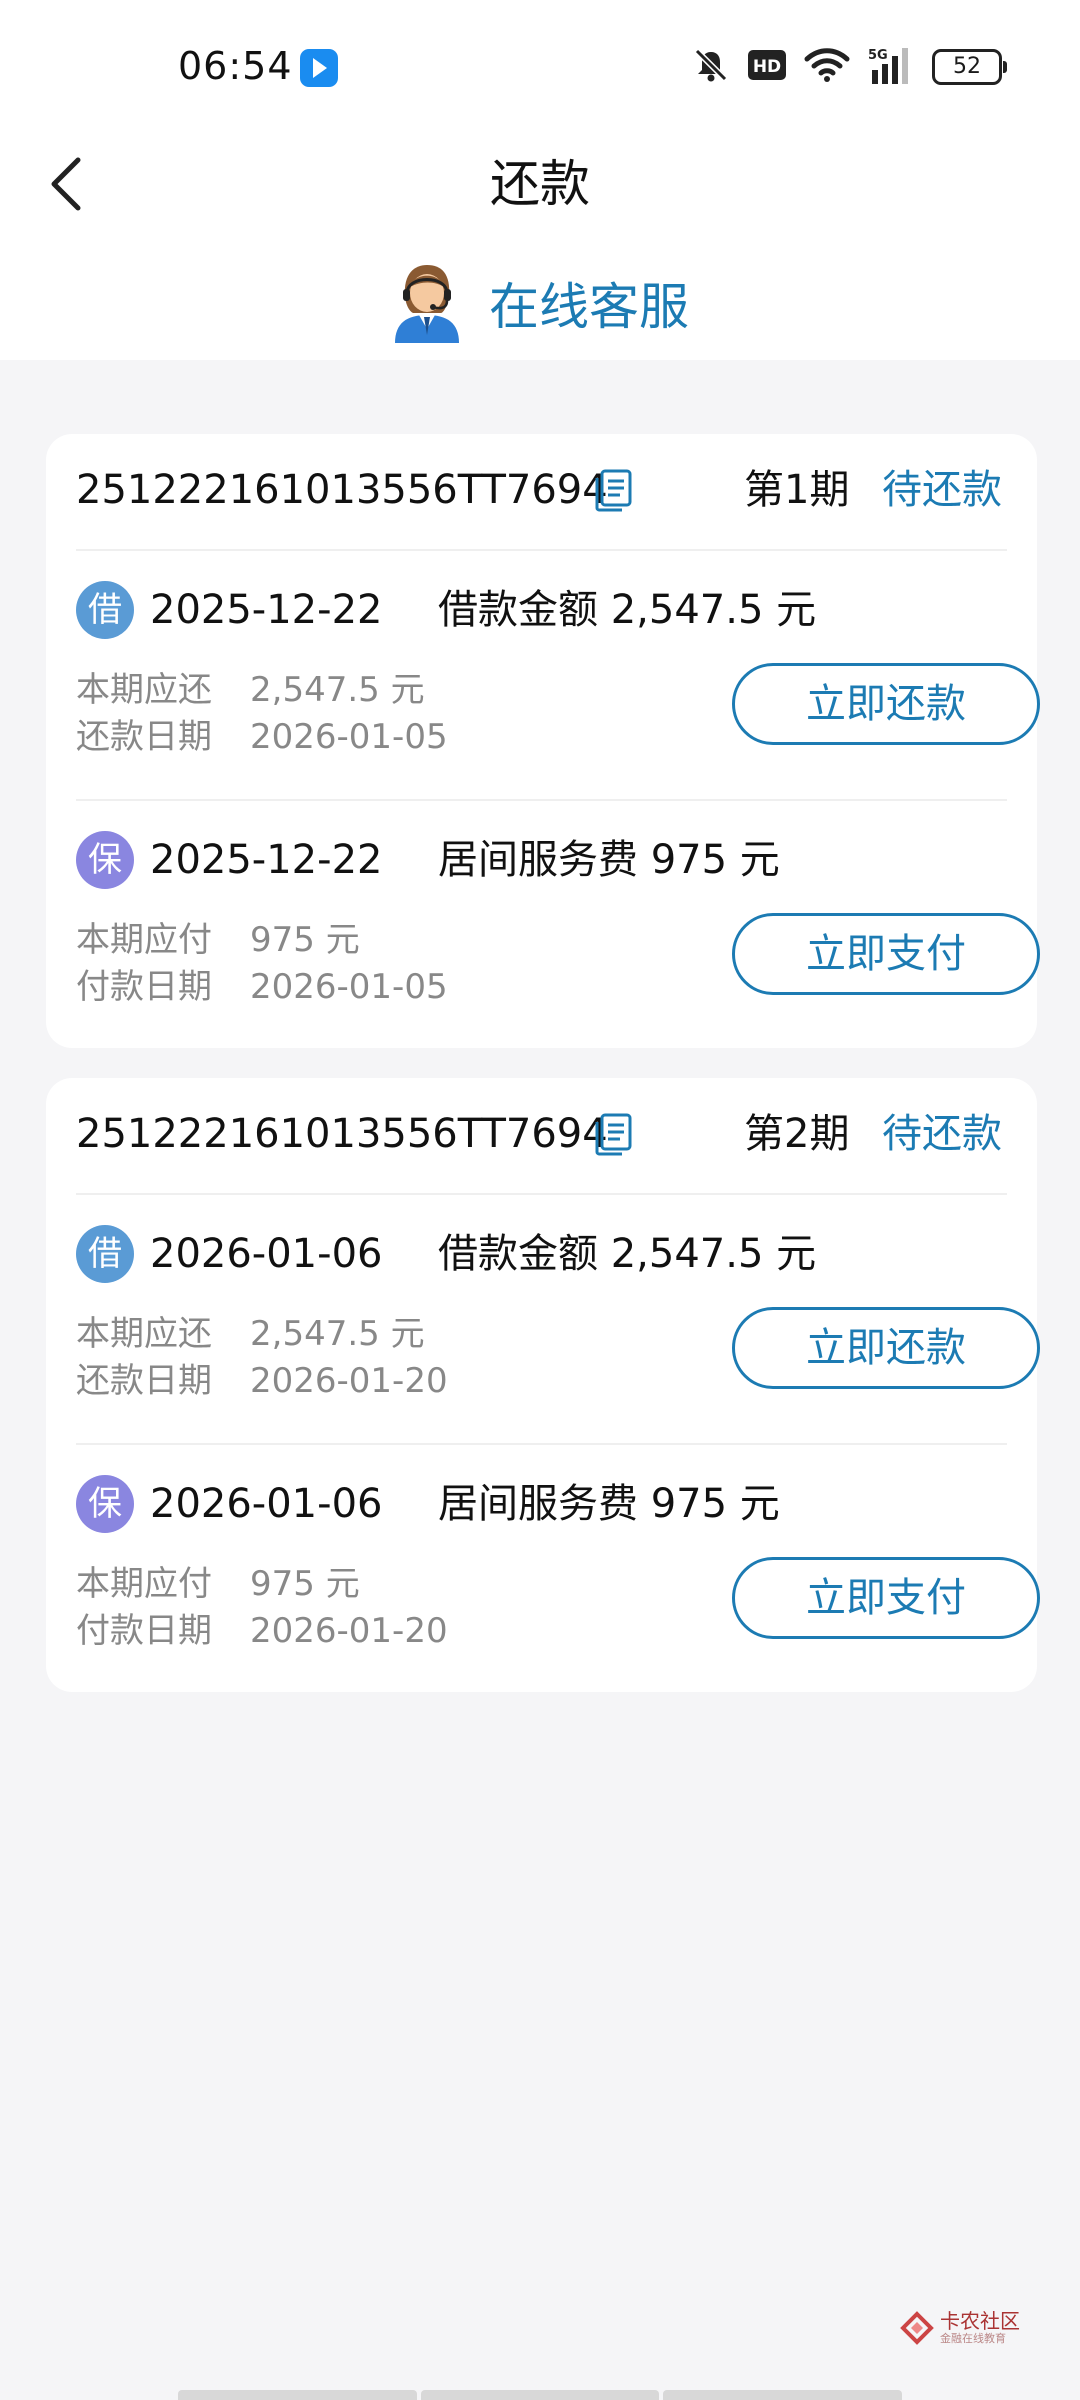 This screenshot has width=1080, height=2400. What do you see at coordinates (827, 67) in the screenshot?
I see `wifi-icon` at bounding box center [827, 67].